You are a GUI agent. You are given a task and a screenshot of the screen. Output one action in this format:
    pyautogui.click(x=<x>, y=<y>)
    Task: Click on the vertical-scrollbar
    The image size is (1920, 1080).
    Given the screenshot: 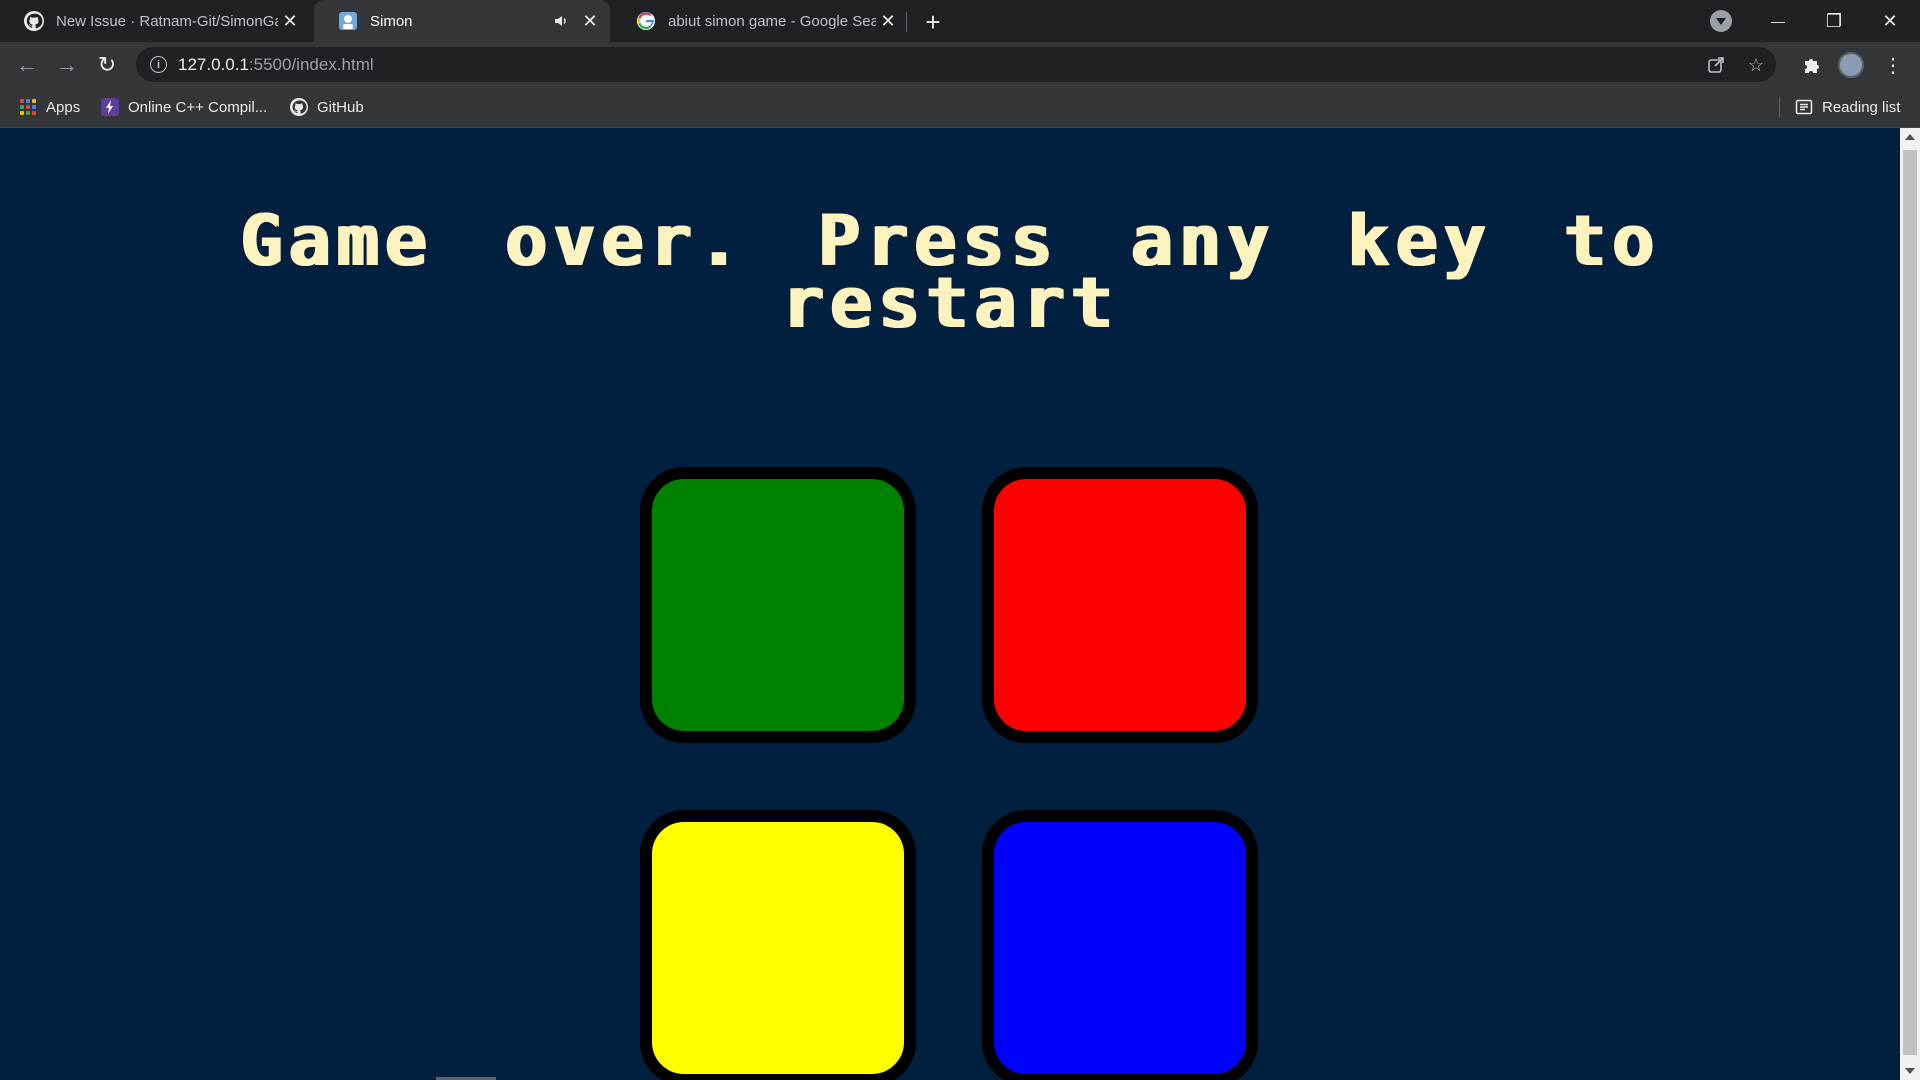 What is the action you would take?
    pyautogui.click(x=1910, y=604)
    